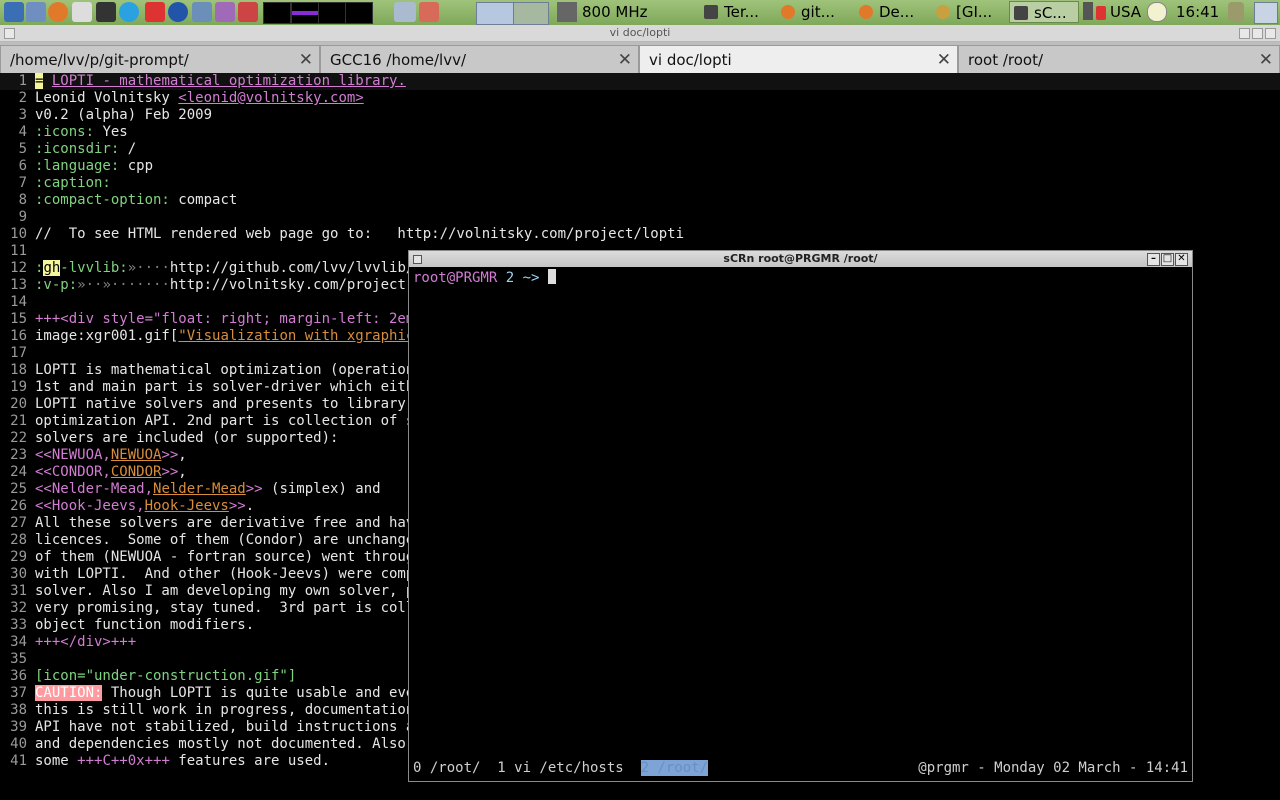 The height and width of the screenshot is (800, 1280). What do you see at coordinates (248, 12) in the screenshot?
I see `mail-icon` at bounding box center [248, 12].